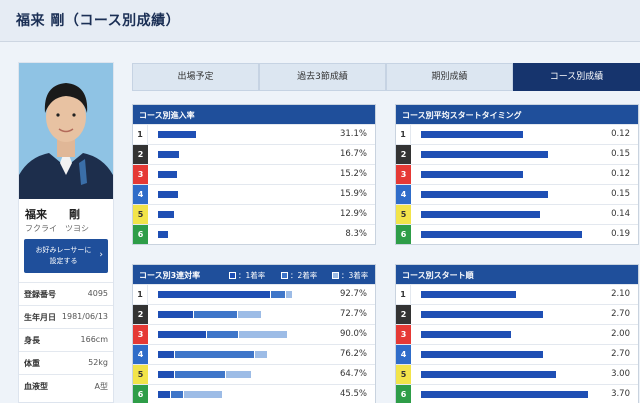  Describe the element at coordinates (101, 386) in the screenshot. I see `profile-info-value: A型` at that location.